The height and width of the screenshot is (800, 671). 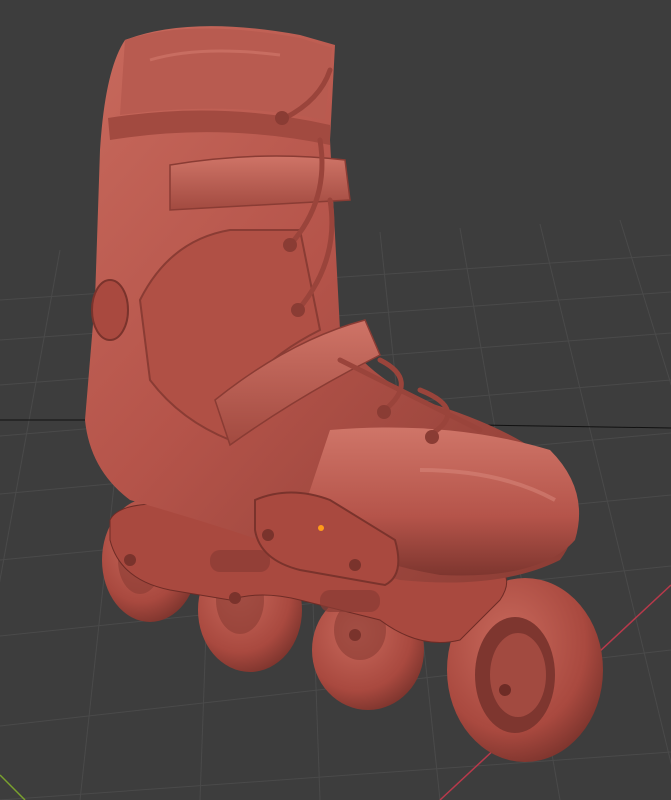 What do you see at coordinates (575, 426) in the screenshot?
I see `horizon-line-right` at bounding box center [575, 426].